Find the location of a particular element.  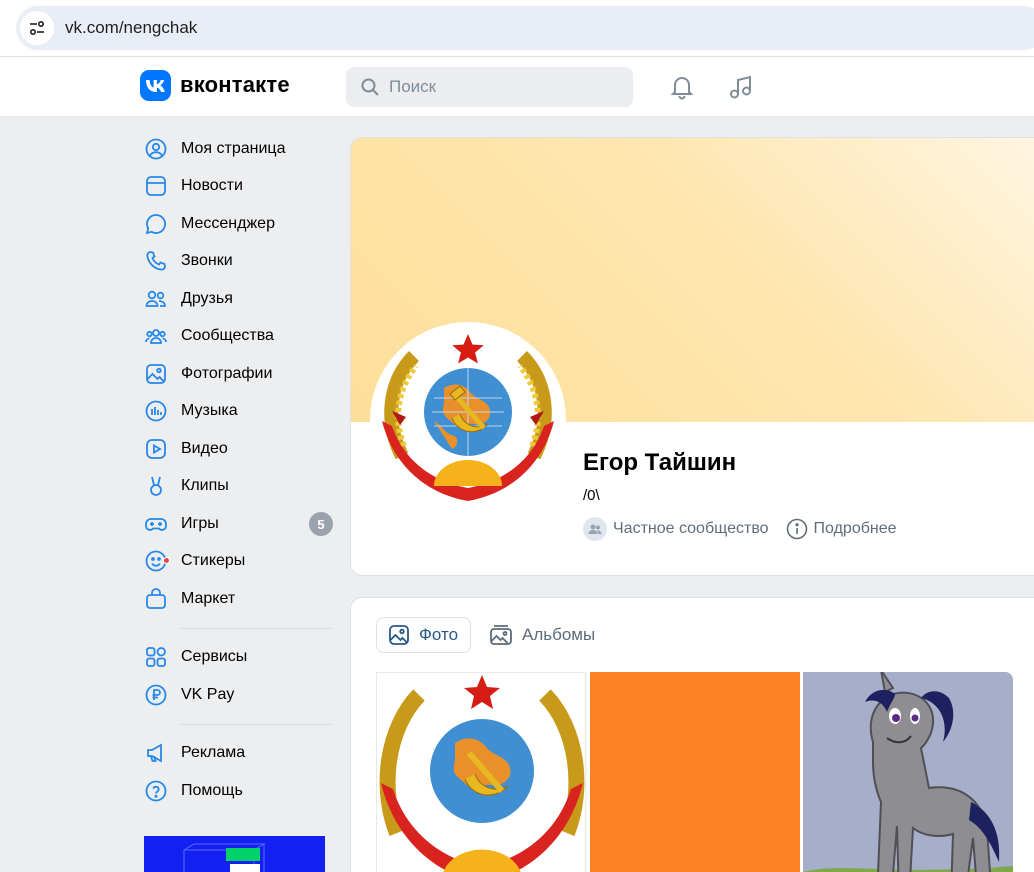

sidebar-item-label: VK Pay is located at coordinates (208, 694).